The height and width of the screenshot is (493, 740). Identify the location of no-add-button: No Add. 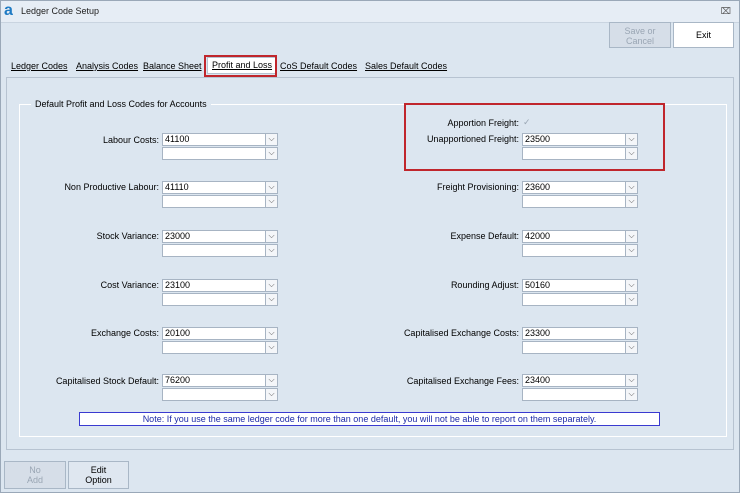
(35, 475).